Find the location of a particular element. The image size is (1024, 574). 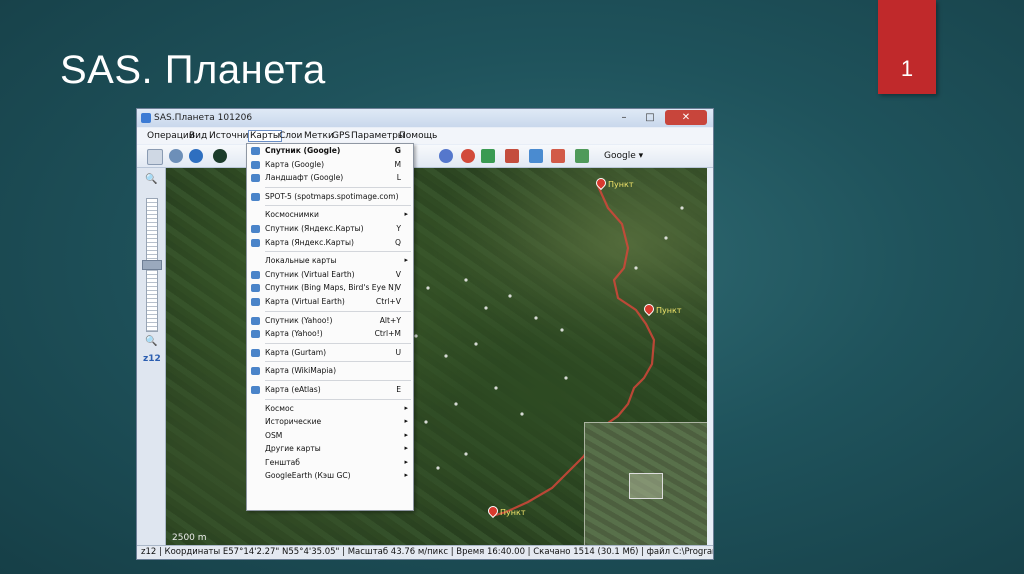

gps-icon is located at coordinates (488, 156).